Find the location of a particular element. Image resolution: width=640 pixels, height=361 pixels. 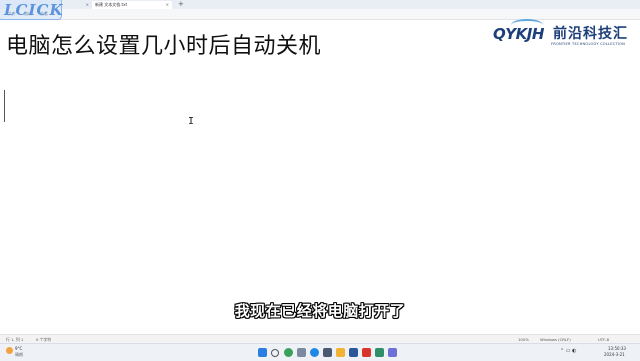

taskbar: 9°C 晴朗 ⌃ ▭ ◐ 13:50:33 2024-3-21 is located at coordinates (320, 352).